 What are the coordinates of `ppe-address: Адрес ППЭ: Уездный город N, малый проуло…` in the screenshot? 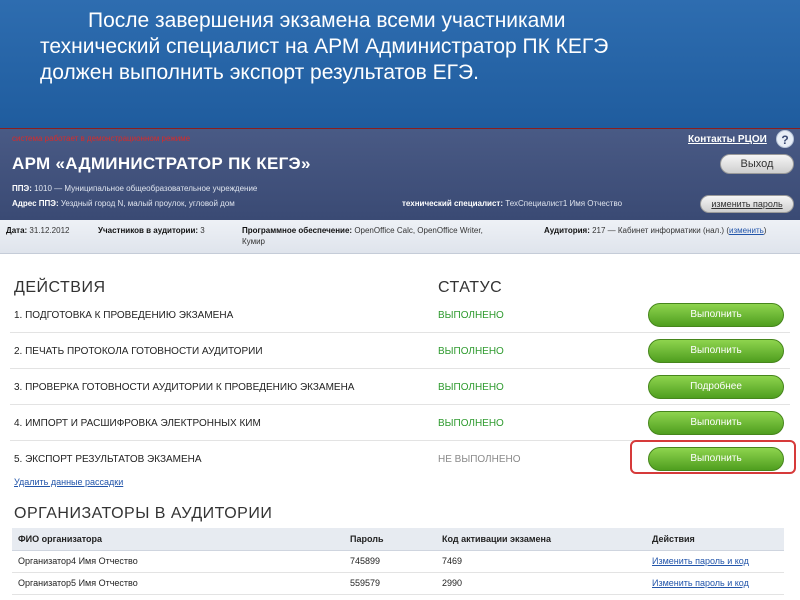 It's located at (123, 203).